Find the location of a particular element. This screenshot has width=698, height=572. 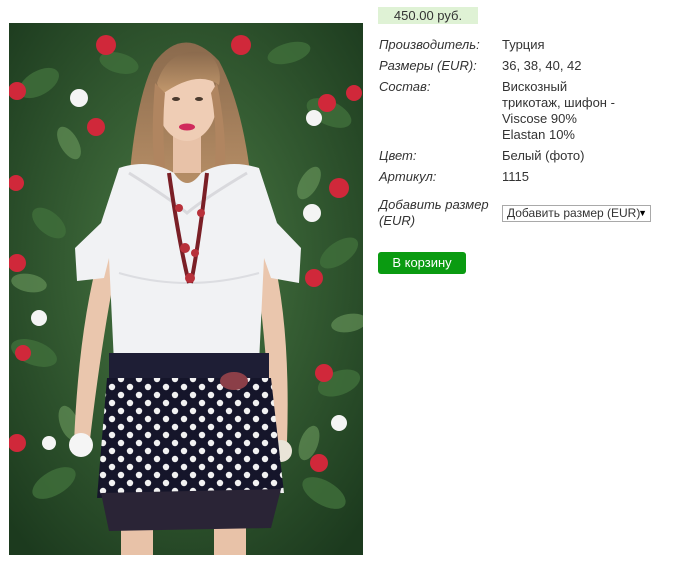

spec-row-sizes: Размеры (EUR): 36, 38, 40, 42 is located at coordinates (529, 68).